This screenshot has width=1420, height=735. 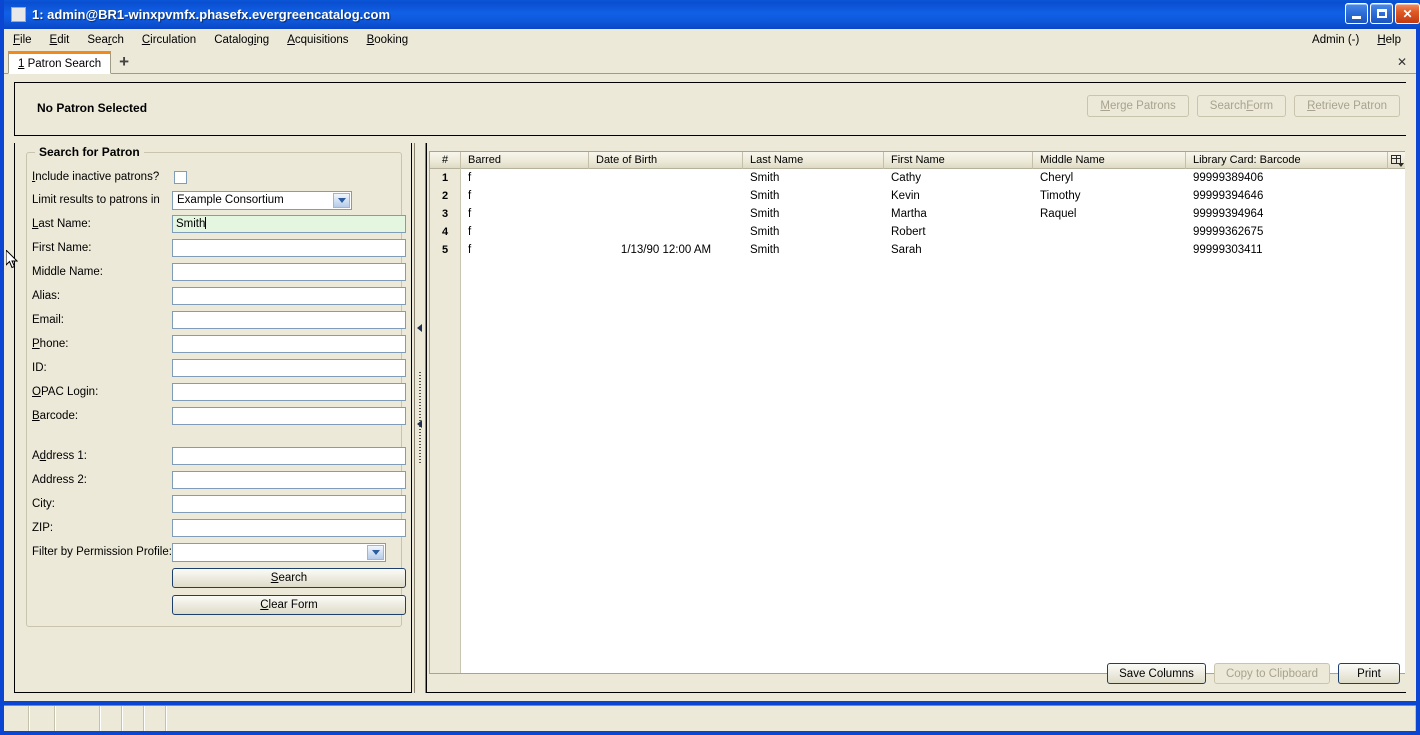 I want to click on cell-first-name: Robert, so click(x=908, y=232).